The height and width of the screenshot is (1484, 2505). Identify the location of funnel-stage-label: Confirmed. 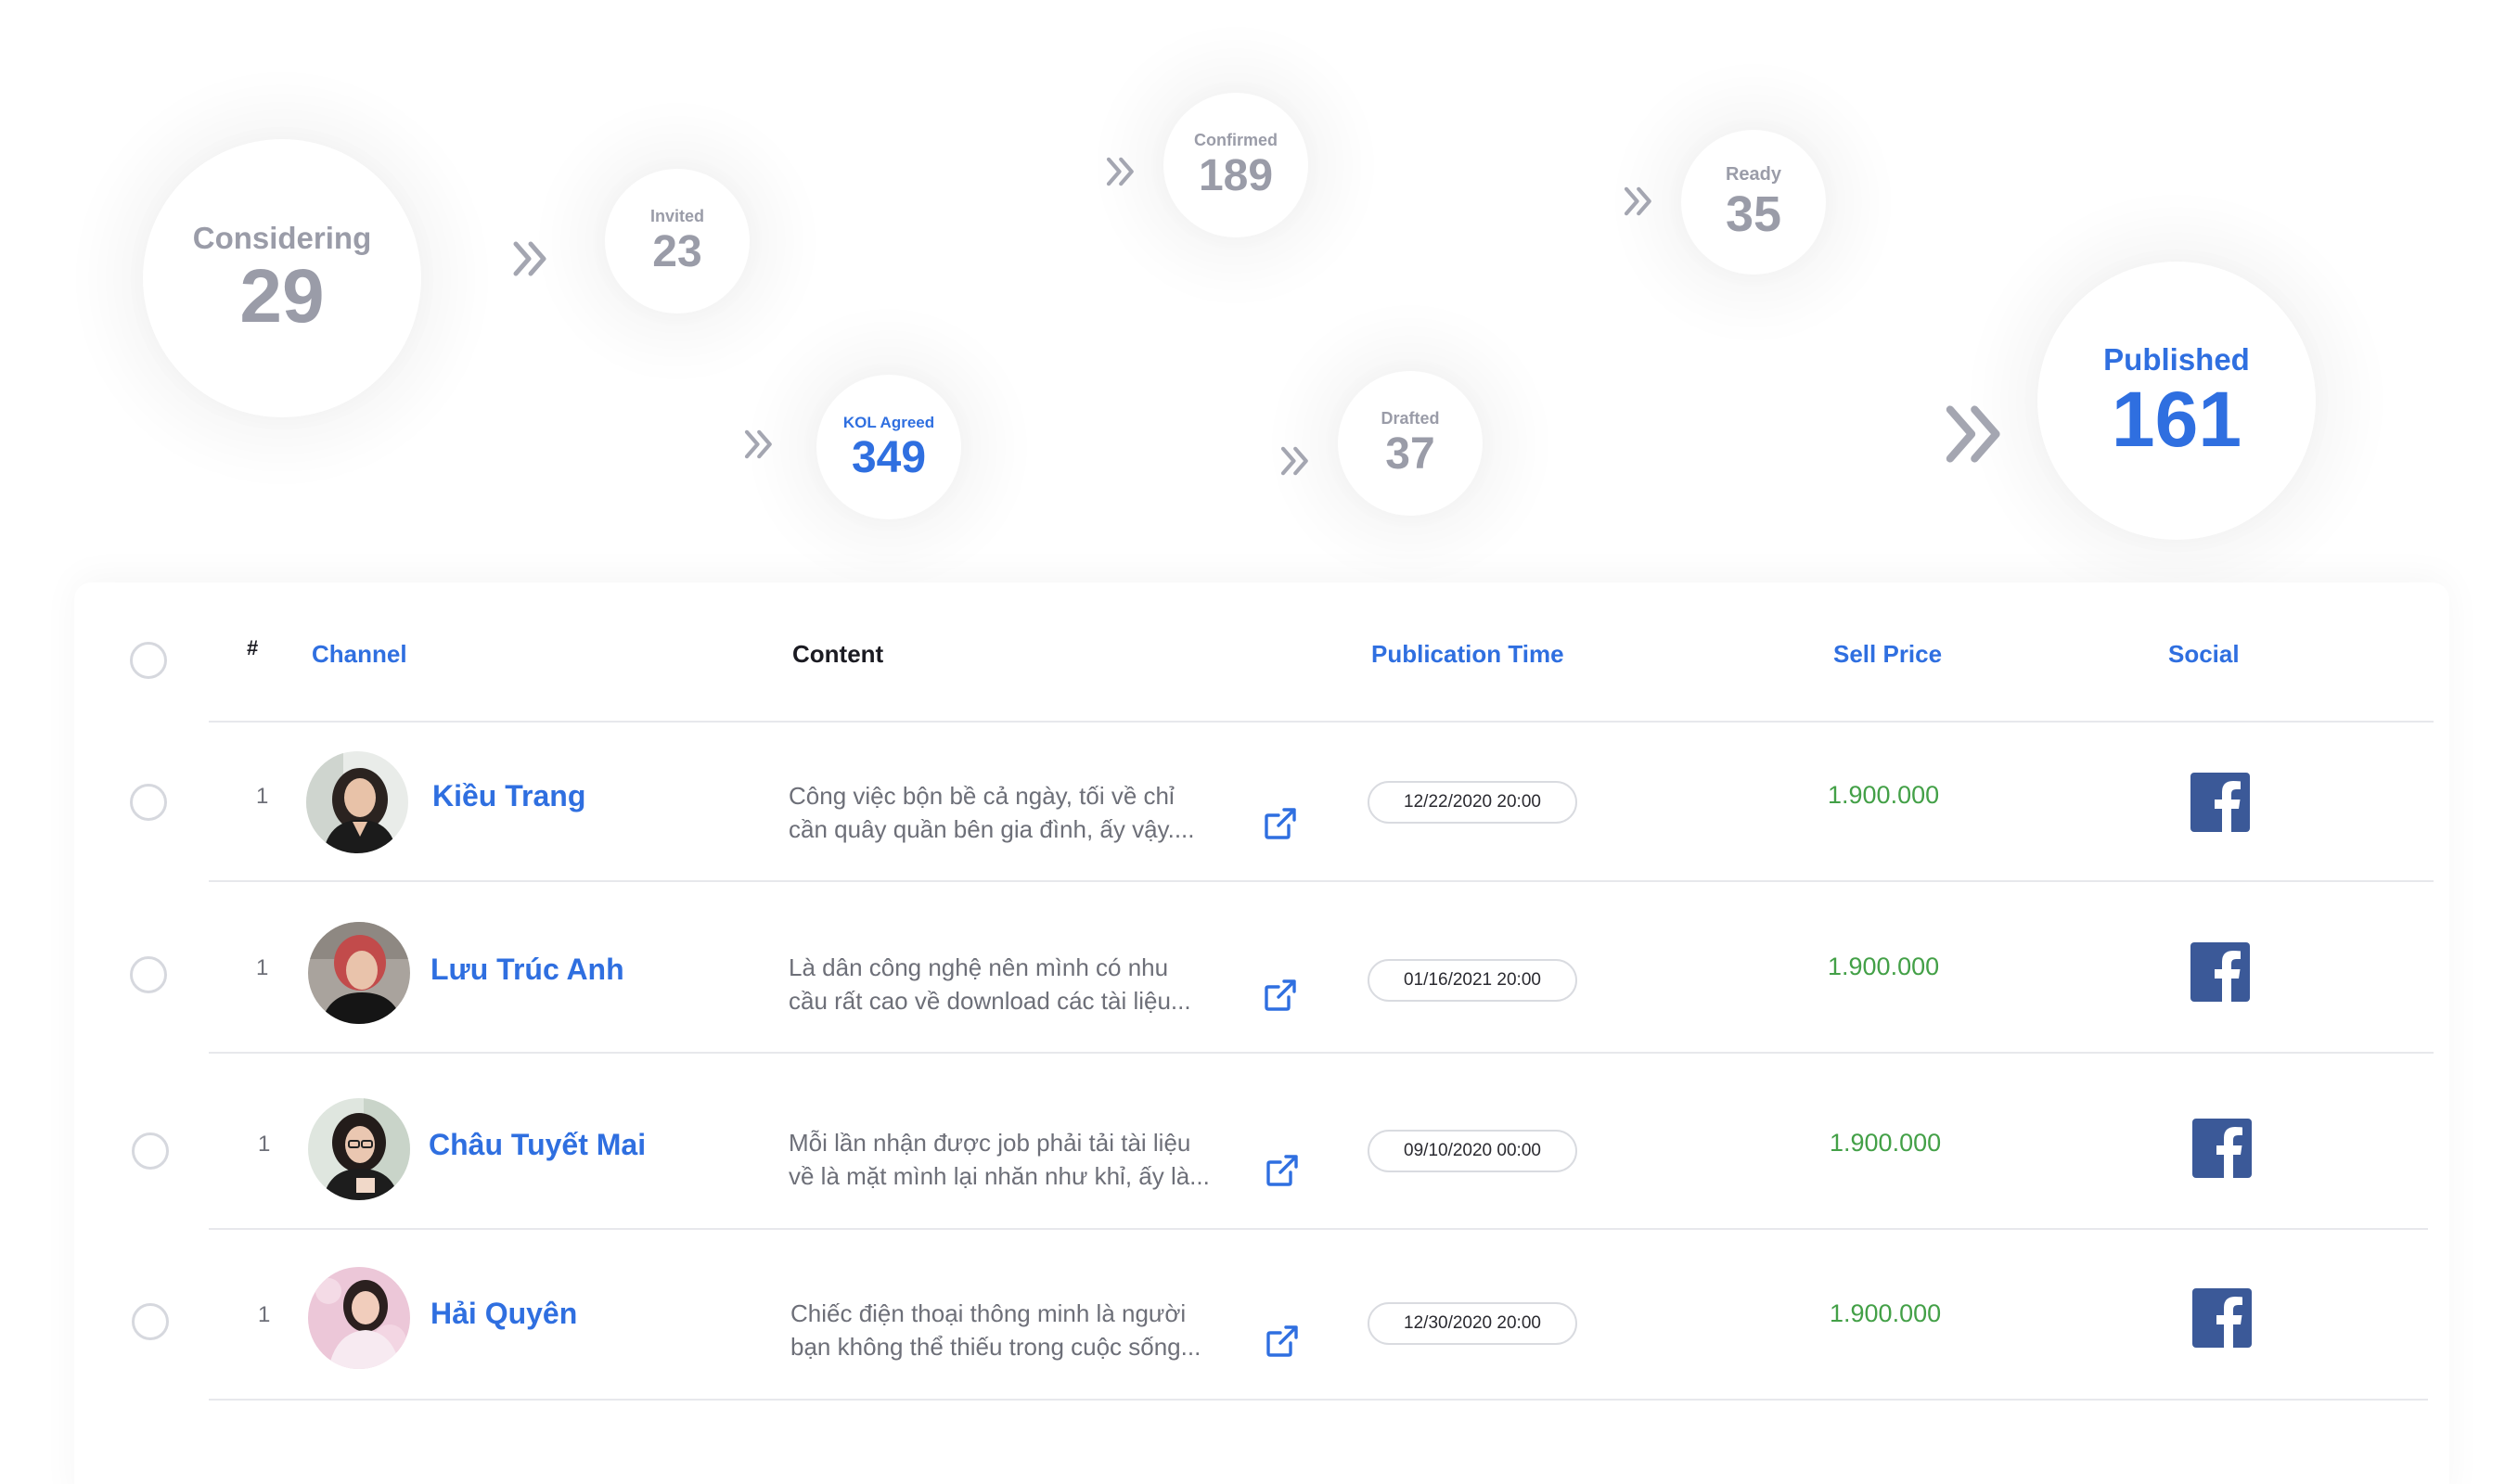
(1236, 140).